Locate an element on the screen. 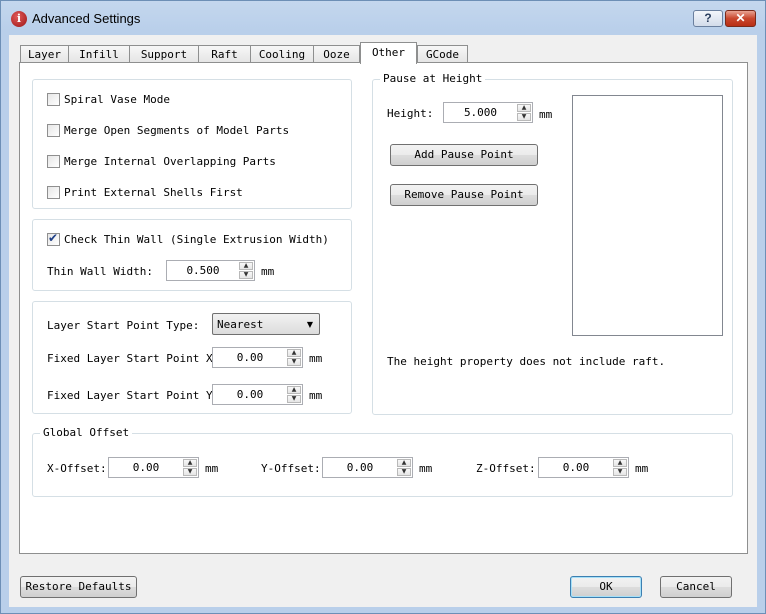 This screenshot has height=614, width=766. layer-start-type-value: Nearest is located at coordinates (240, 324).